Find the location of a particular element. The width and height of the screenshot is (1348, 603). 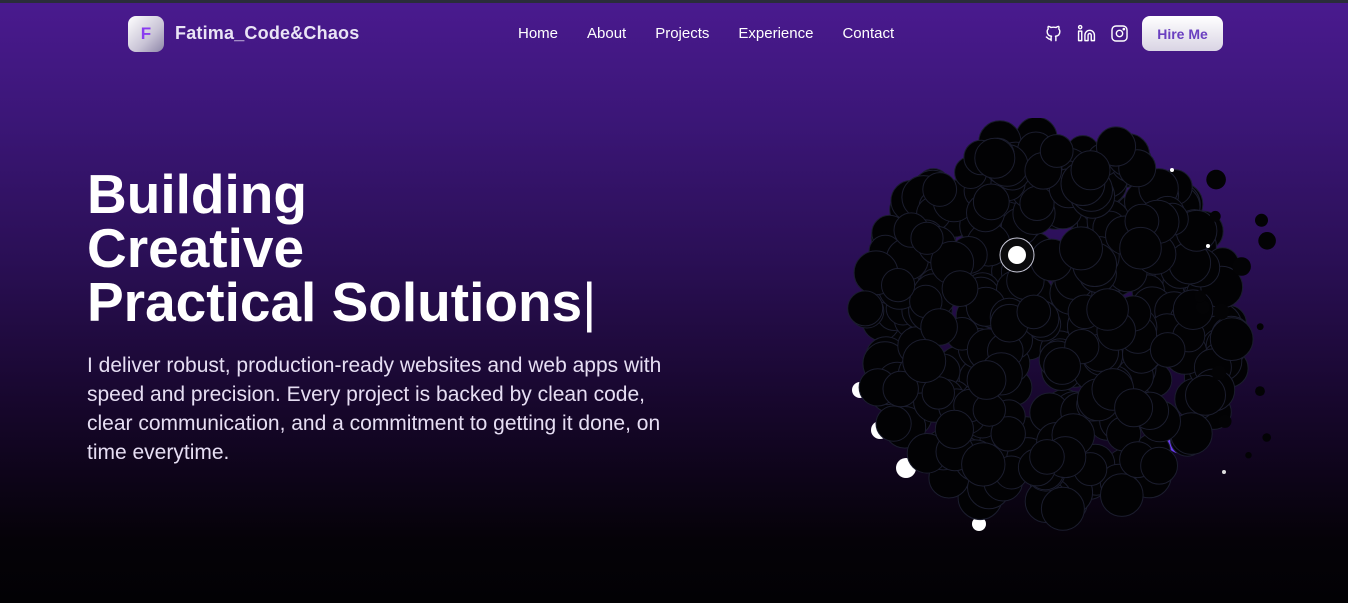

nav-about: About is located at coordinates (606, 33).